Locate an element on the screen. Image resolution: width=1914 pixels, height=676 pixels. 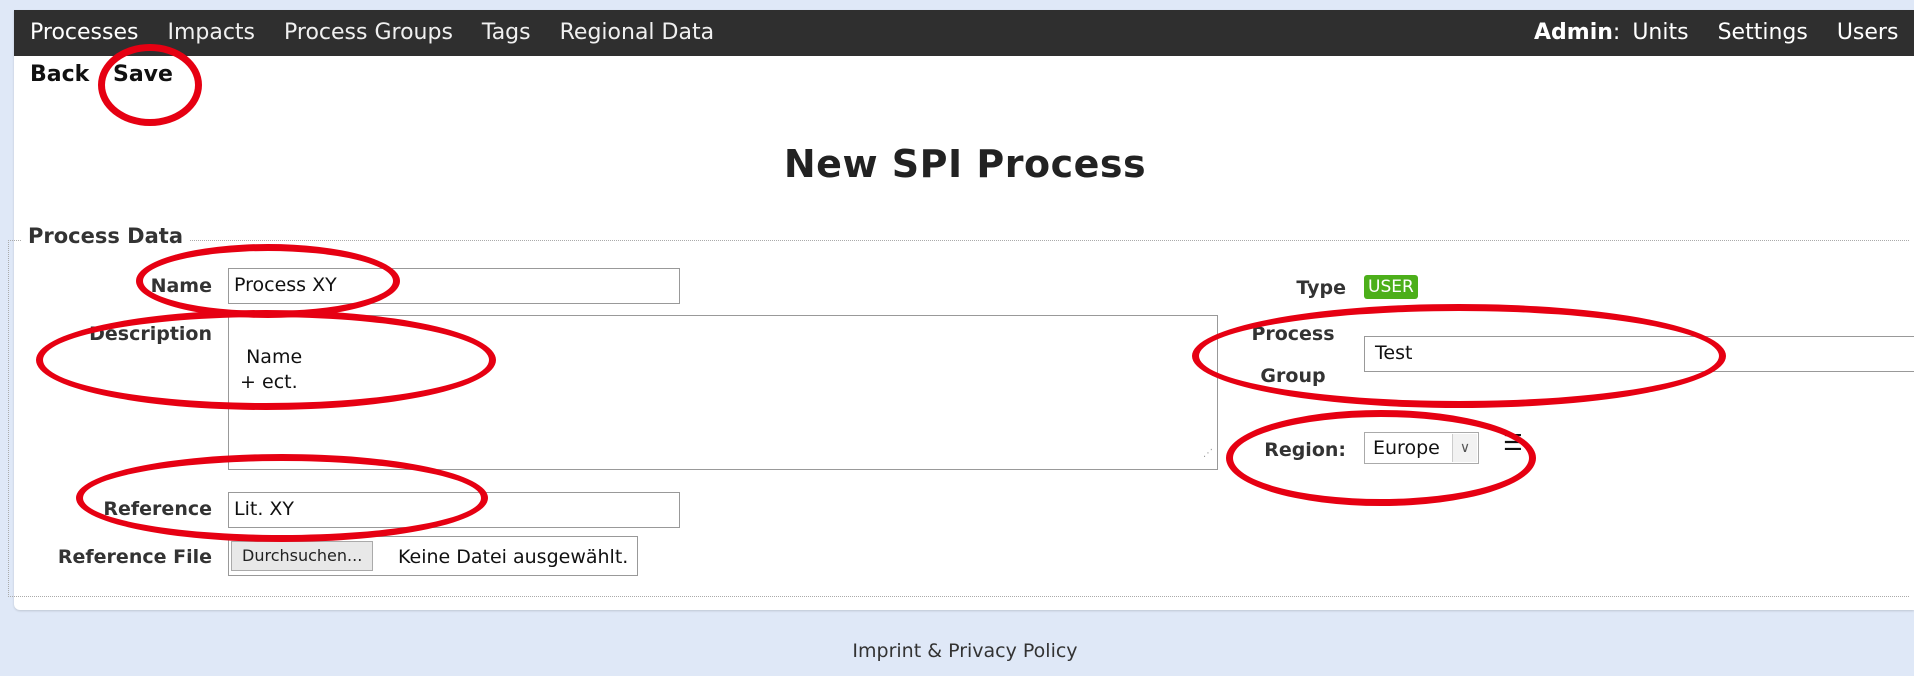
admin-nav: Admin : Units Settings Users is located at coordinates (1724, 33).